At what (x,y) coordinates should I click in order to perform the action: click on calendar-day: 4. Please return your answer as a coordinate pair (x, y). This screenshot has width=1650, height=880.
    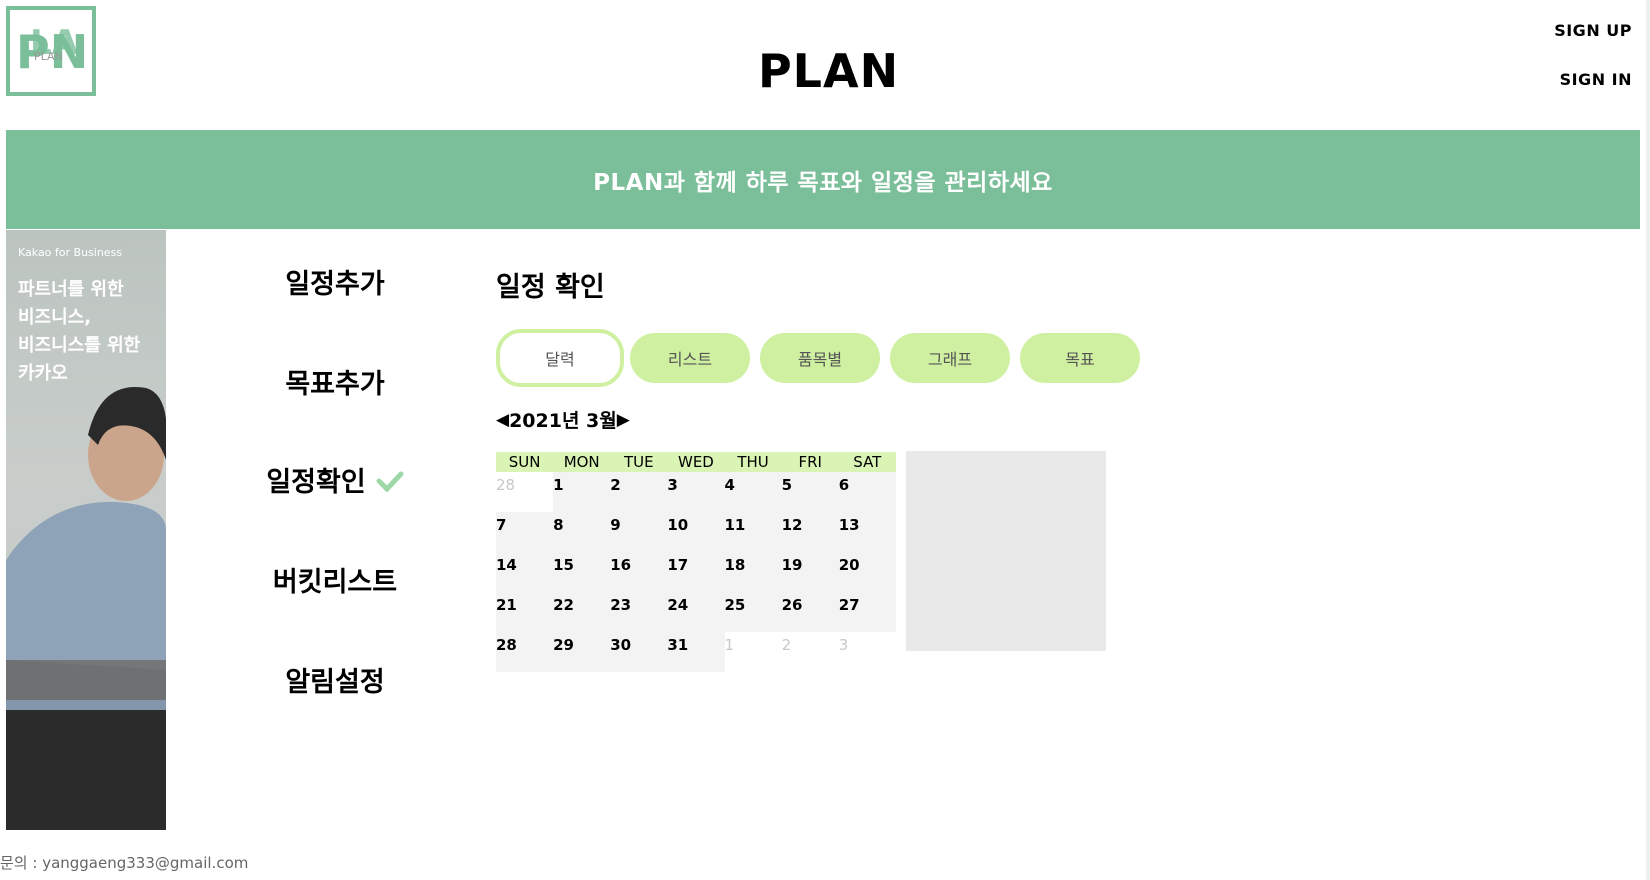
    Looking at the image, I should click on (753, 492).